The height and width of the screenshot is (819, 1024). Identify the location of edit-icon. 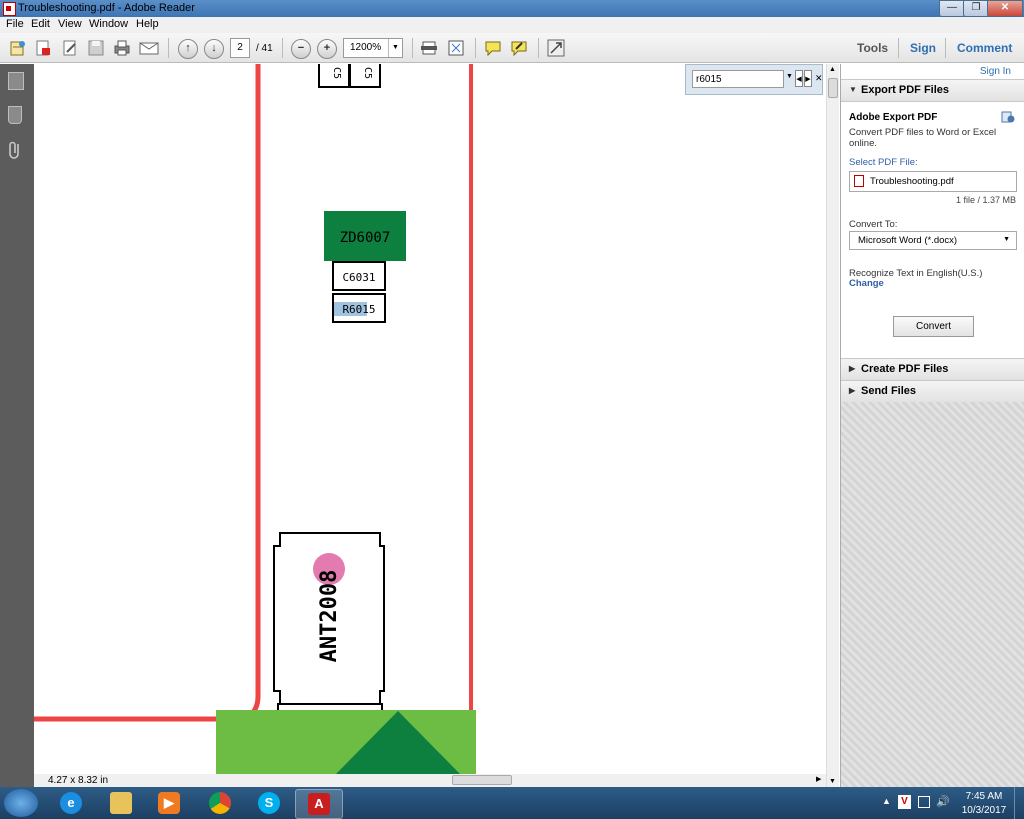
(70, 48).